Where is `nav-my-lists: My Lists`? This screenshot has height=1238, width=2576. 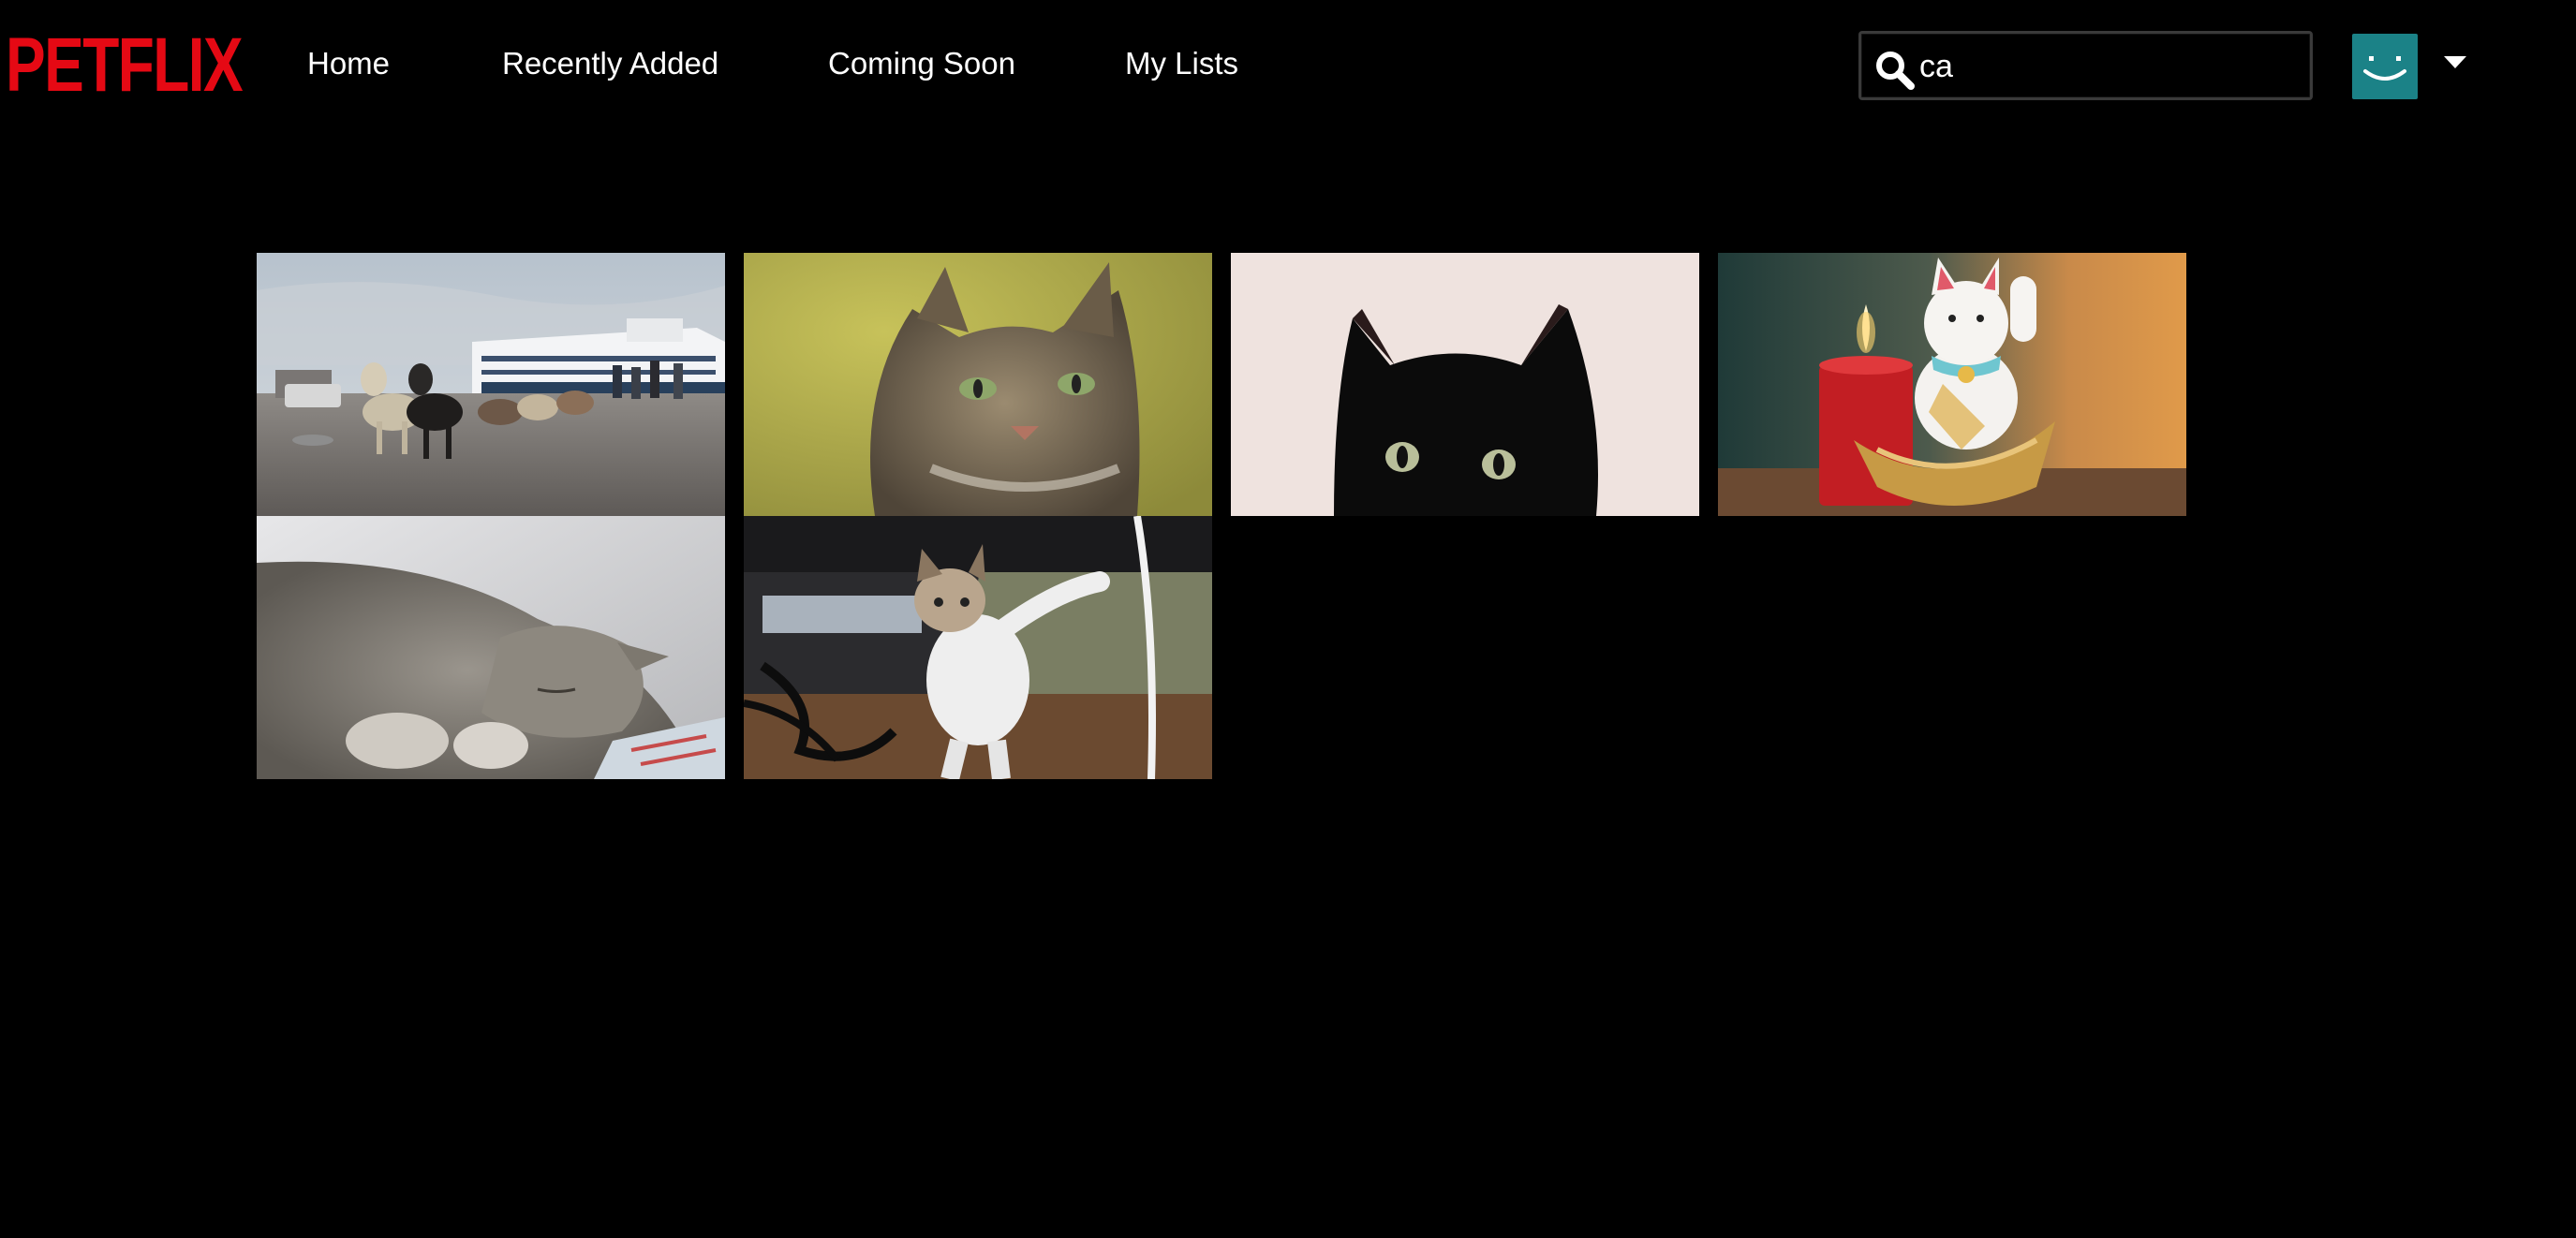 nav-my-lists: My Lists is located at coordinates (1181, 64).